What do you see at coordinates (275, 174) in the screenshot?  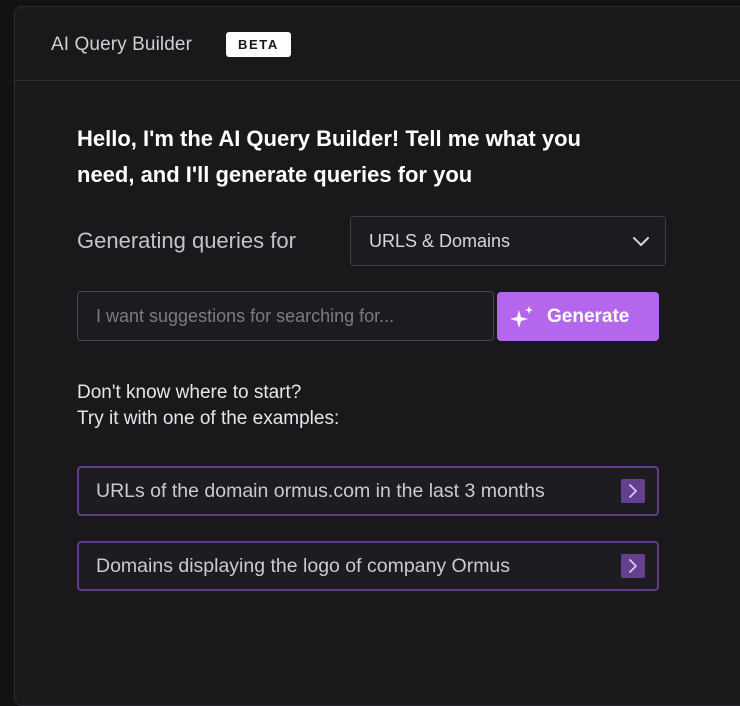 I see `greeting-line-2: need, and I'll generate queries for you` at bounding box center [275, 174].